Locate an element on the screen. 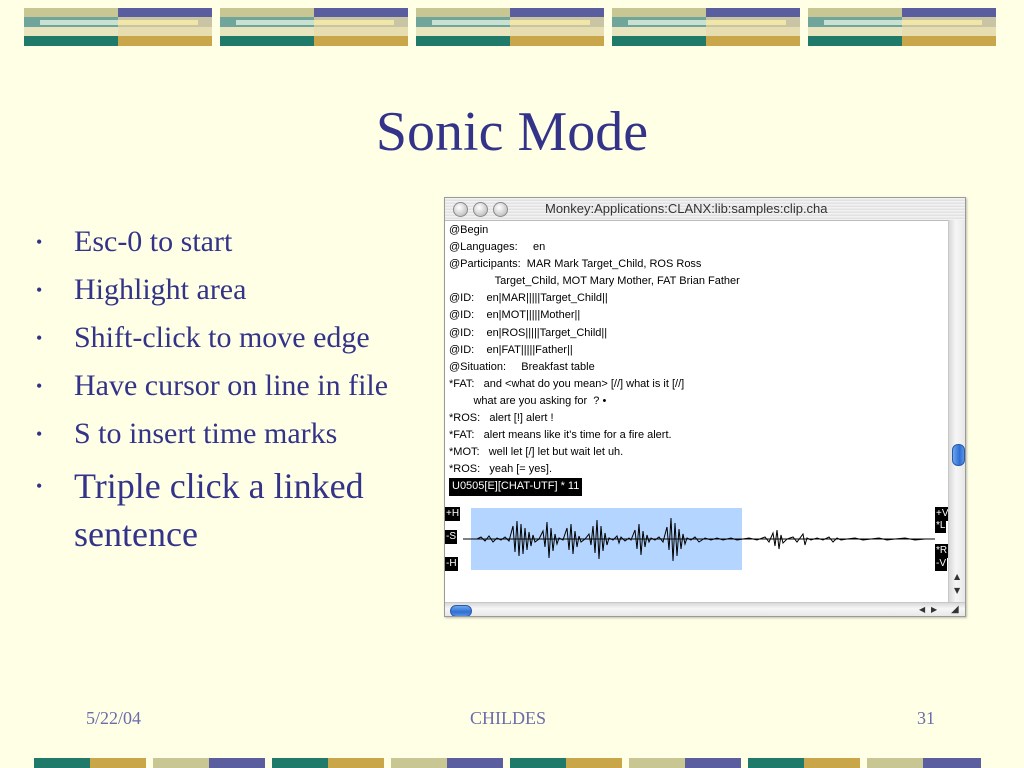 The image size is (1024, 768). bullet-text: S to insert time marks is located at coordinates (206, 433).